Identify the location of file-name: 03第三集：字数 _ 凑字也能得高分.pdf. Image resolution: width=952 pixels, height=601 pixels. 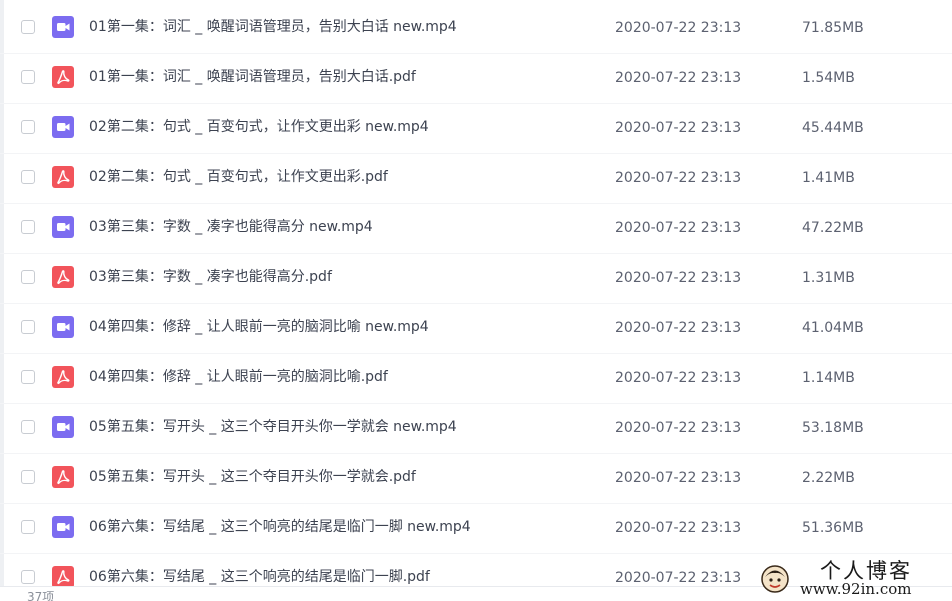
(210, 277).